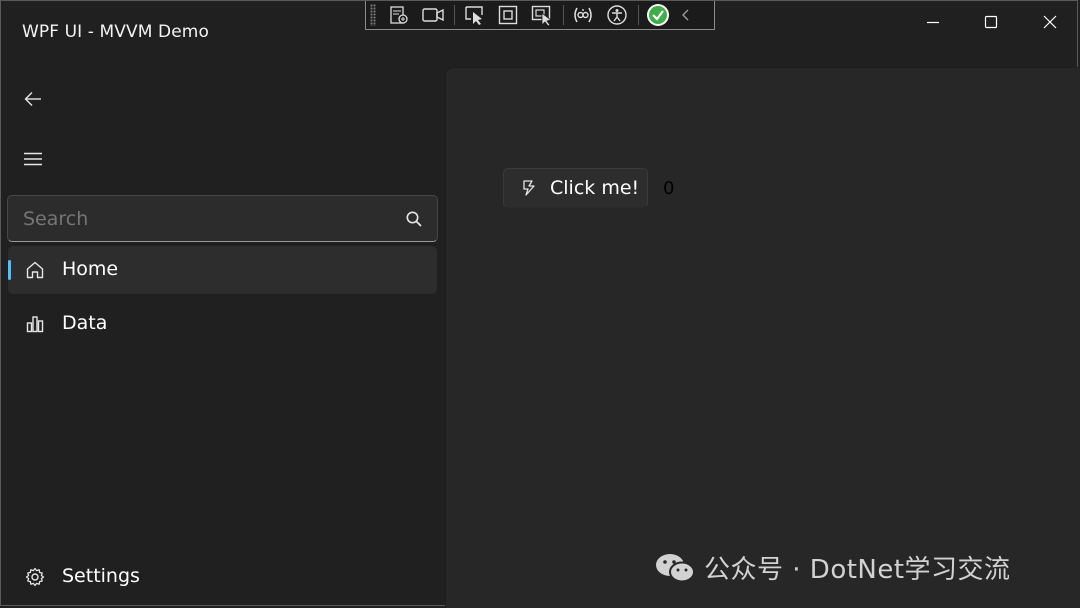 The image size is (1080, 608). I want to click on maximize-icon, so click(991, 22).